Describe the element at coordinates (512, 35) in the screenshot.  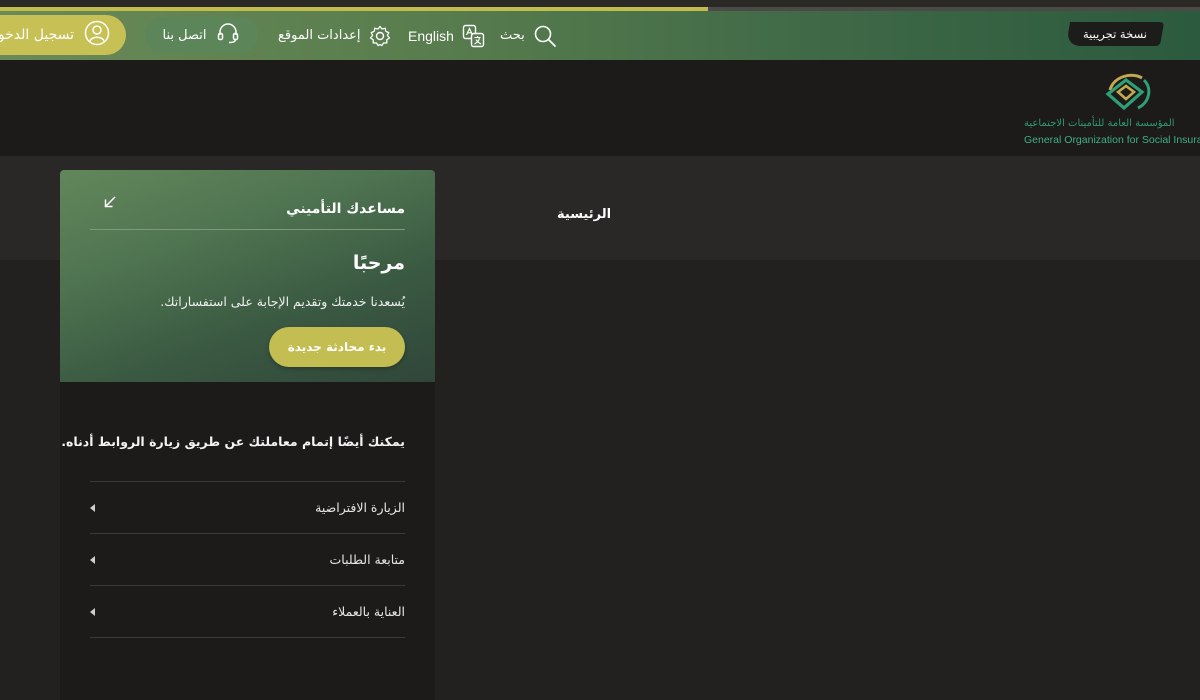
I see `search-label: بحث` at that location.